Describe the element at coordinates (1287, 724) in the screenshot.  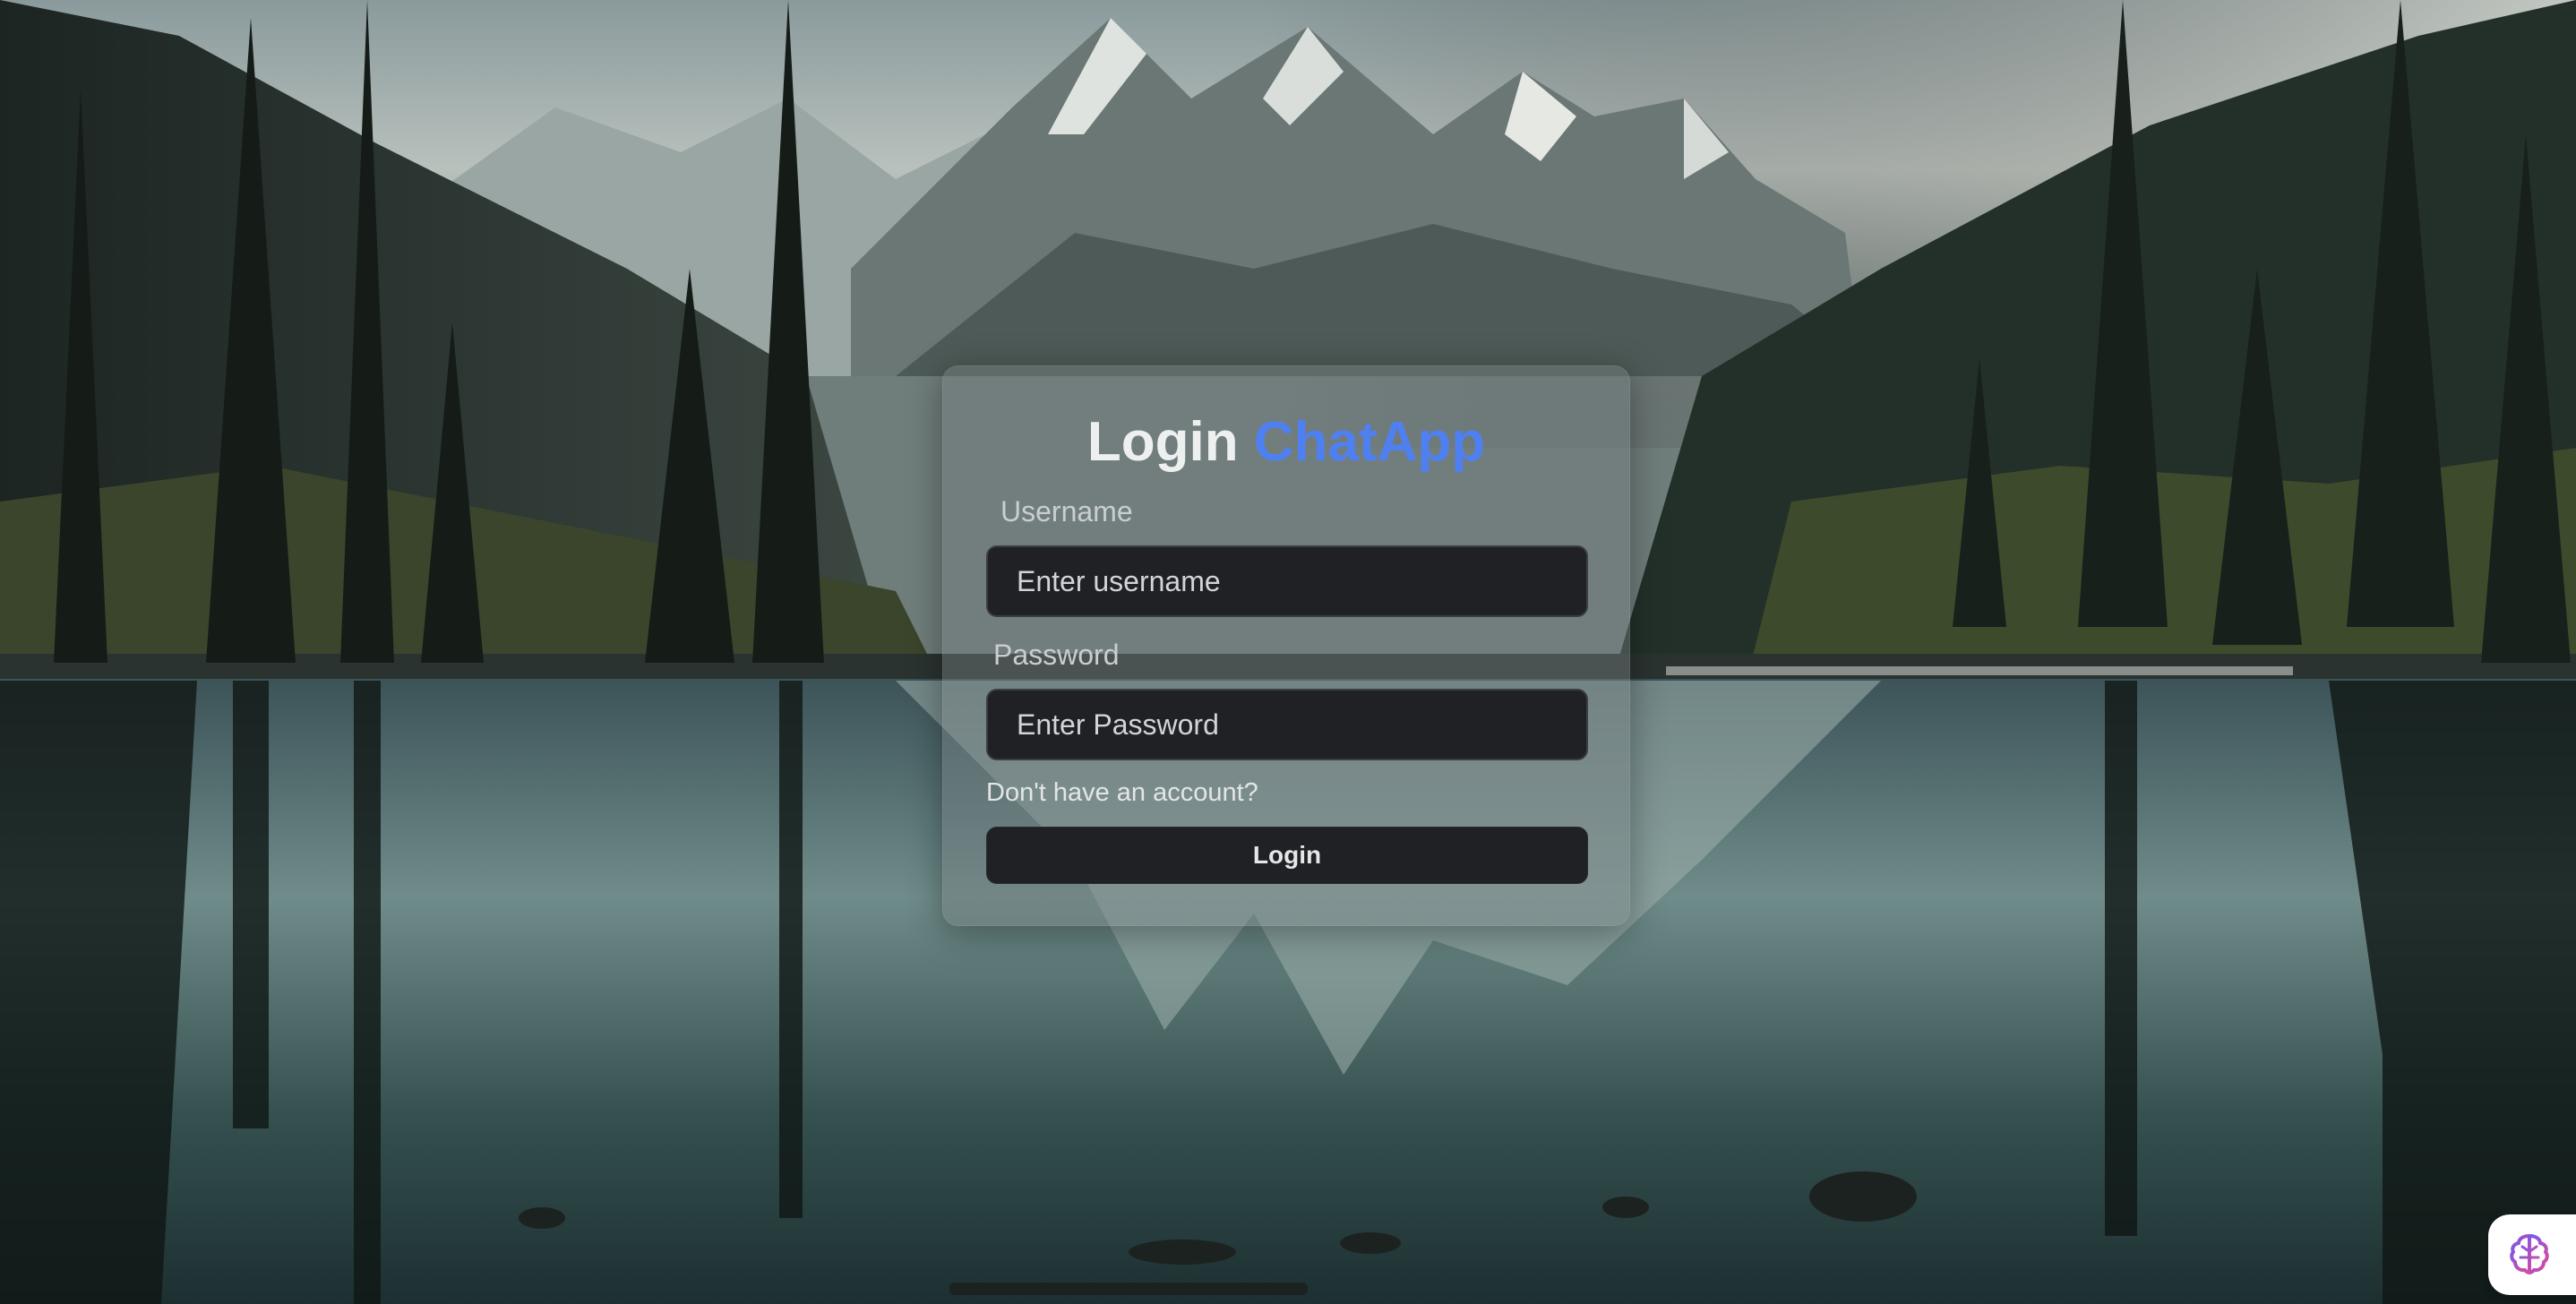
I see `password-input` at that location.